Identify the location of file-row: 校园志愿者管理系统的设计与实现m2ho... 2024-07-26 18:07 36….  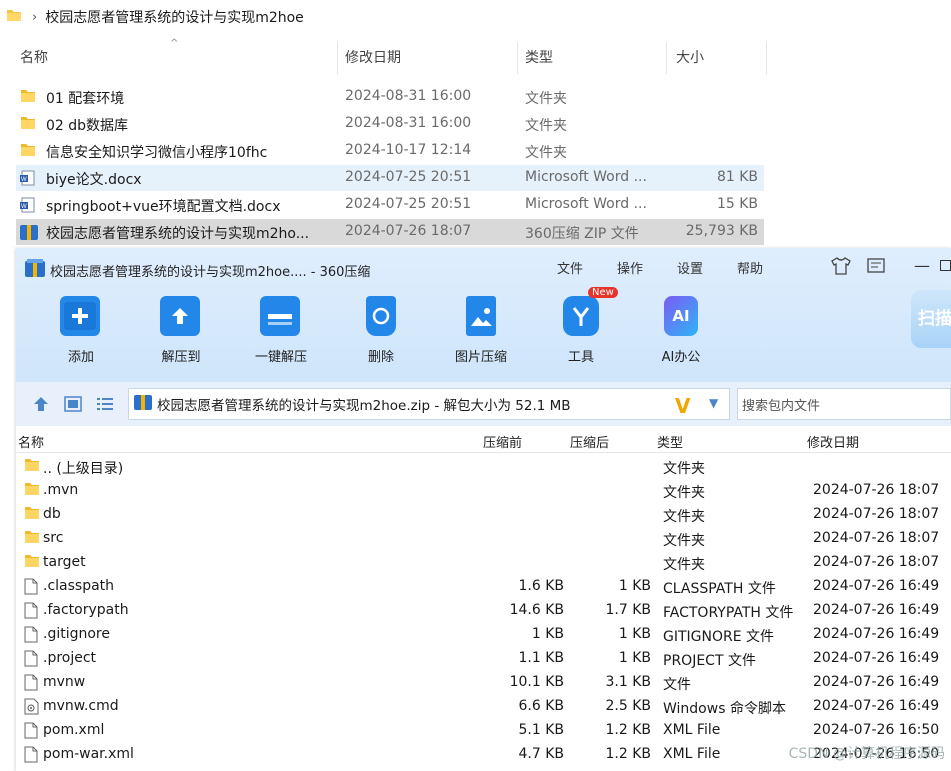
(390, 232).